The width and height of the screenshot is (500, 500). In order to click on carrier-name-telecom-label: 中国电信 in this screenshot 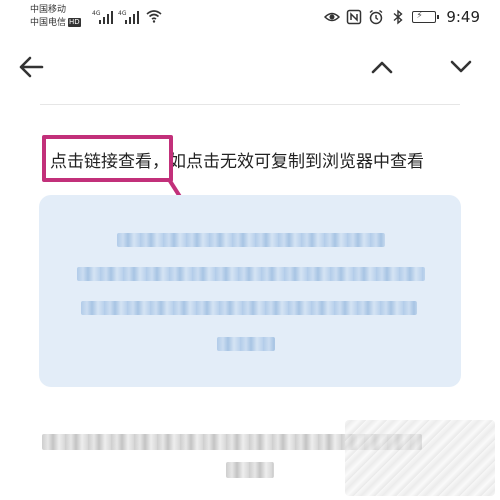, I will do `click(48, 23)`.